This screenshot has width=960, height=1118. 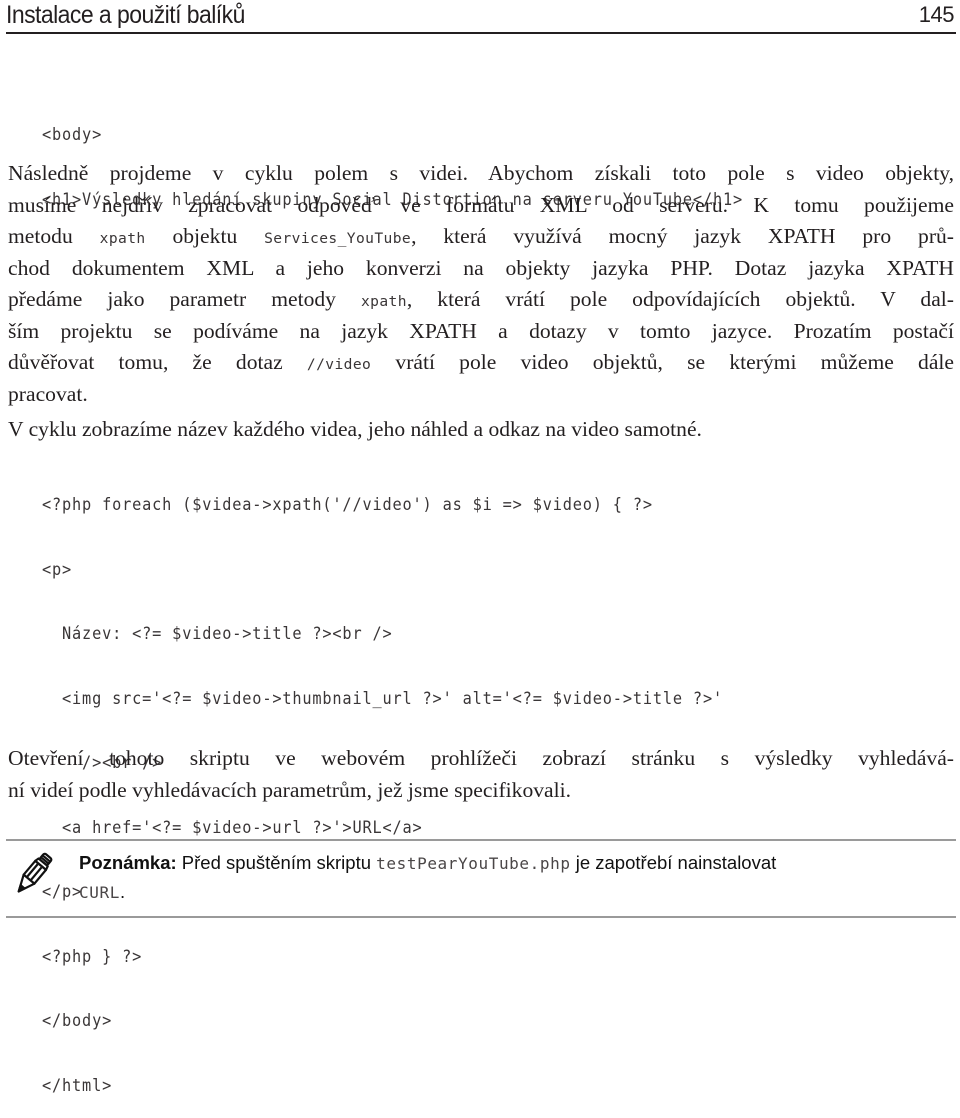 I want to click on code-line: </body>, so click(x=77, y=1020).